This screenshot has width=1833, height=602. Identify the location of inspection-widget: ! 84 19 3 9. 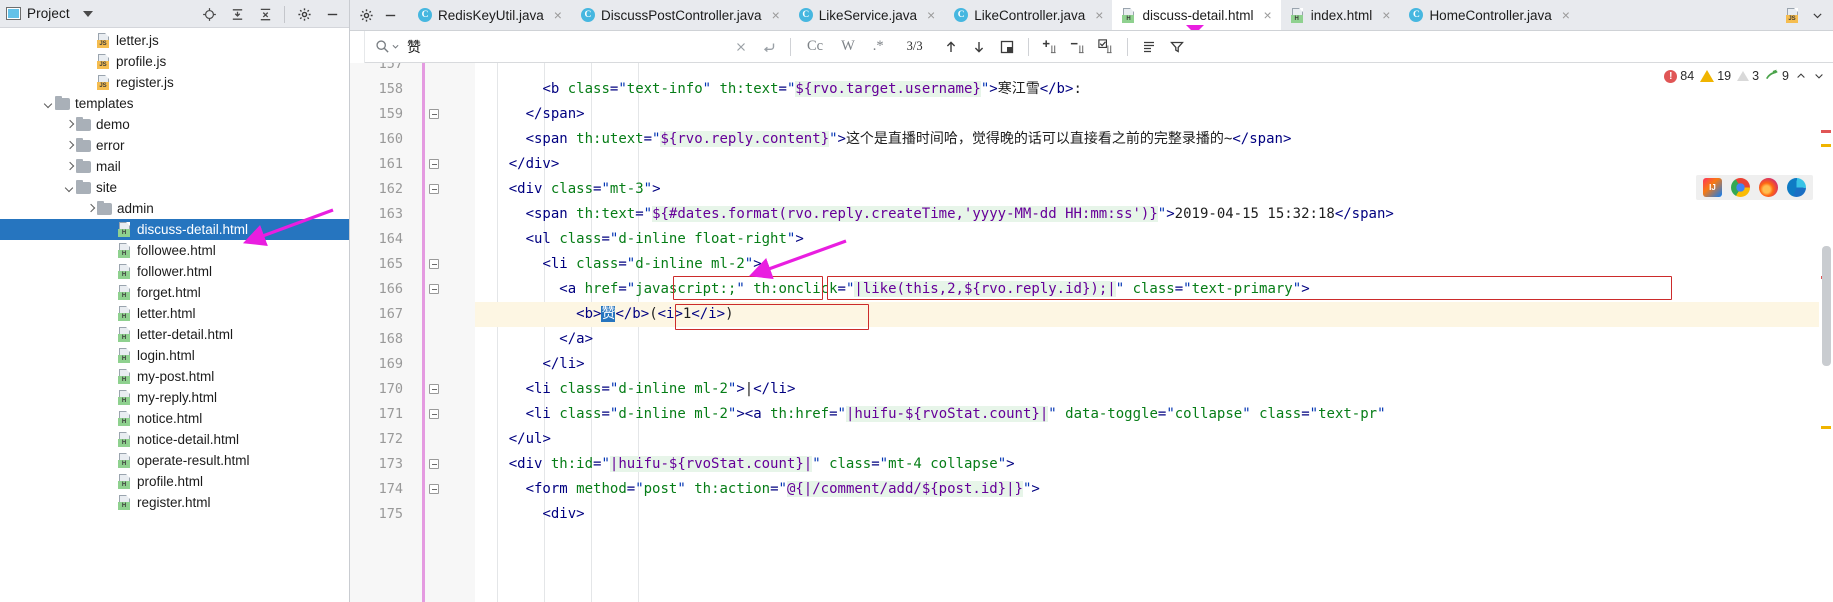
(1744, 76).